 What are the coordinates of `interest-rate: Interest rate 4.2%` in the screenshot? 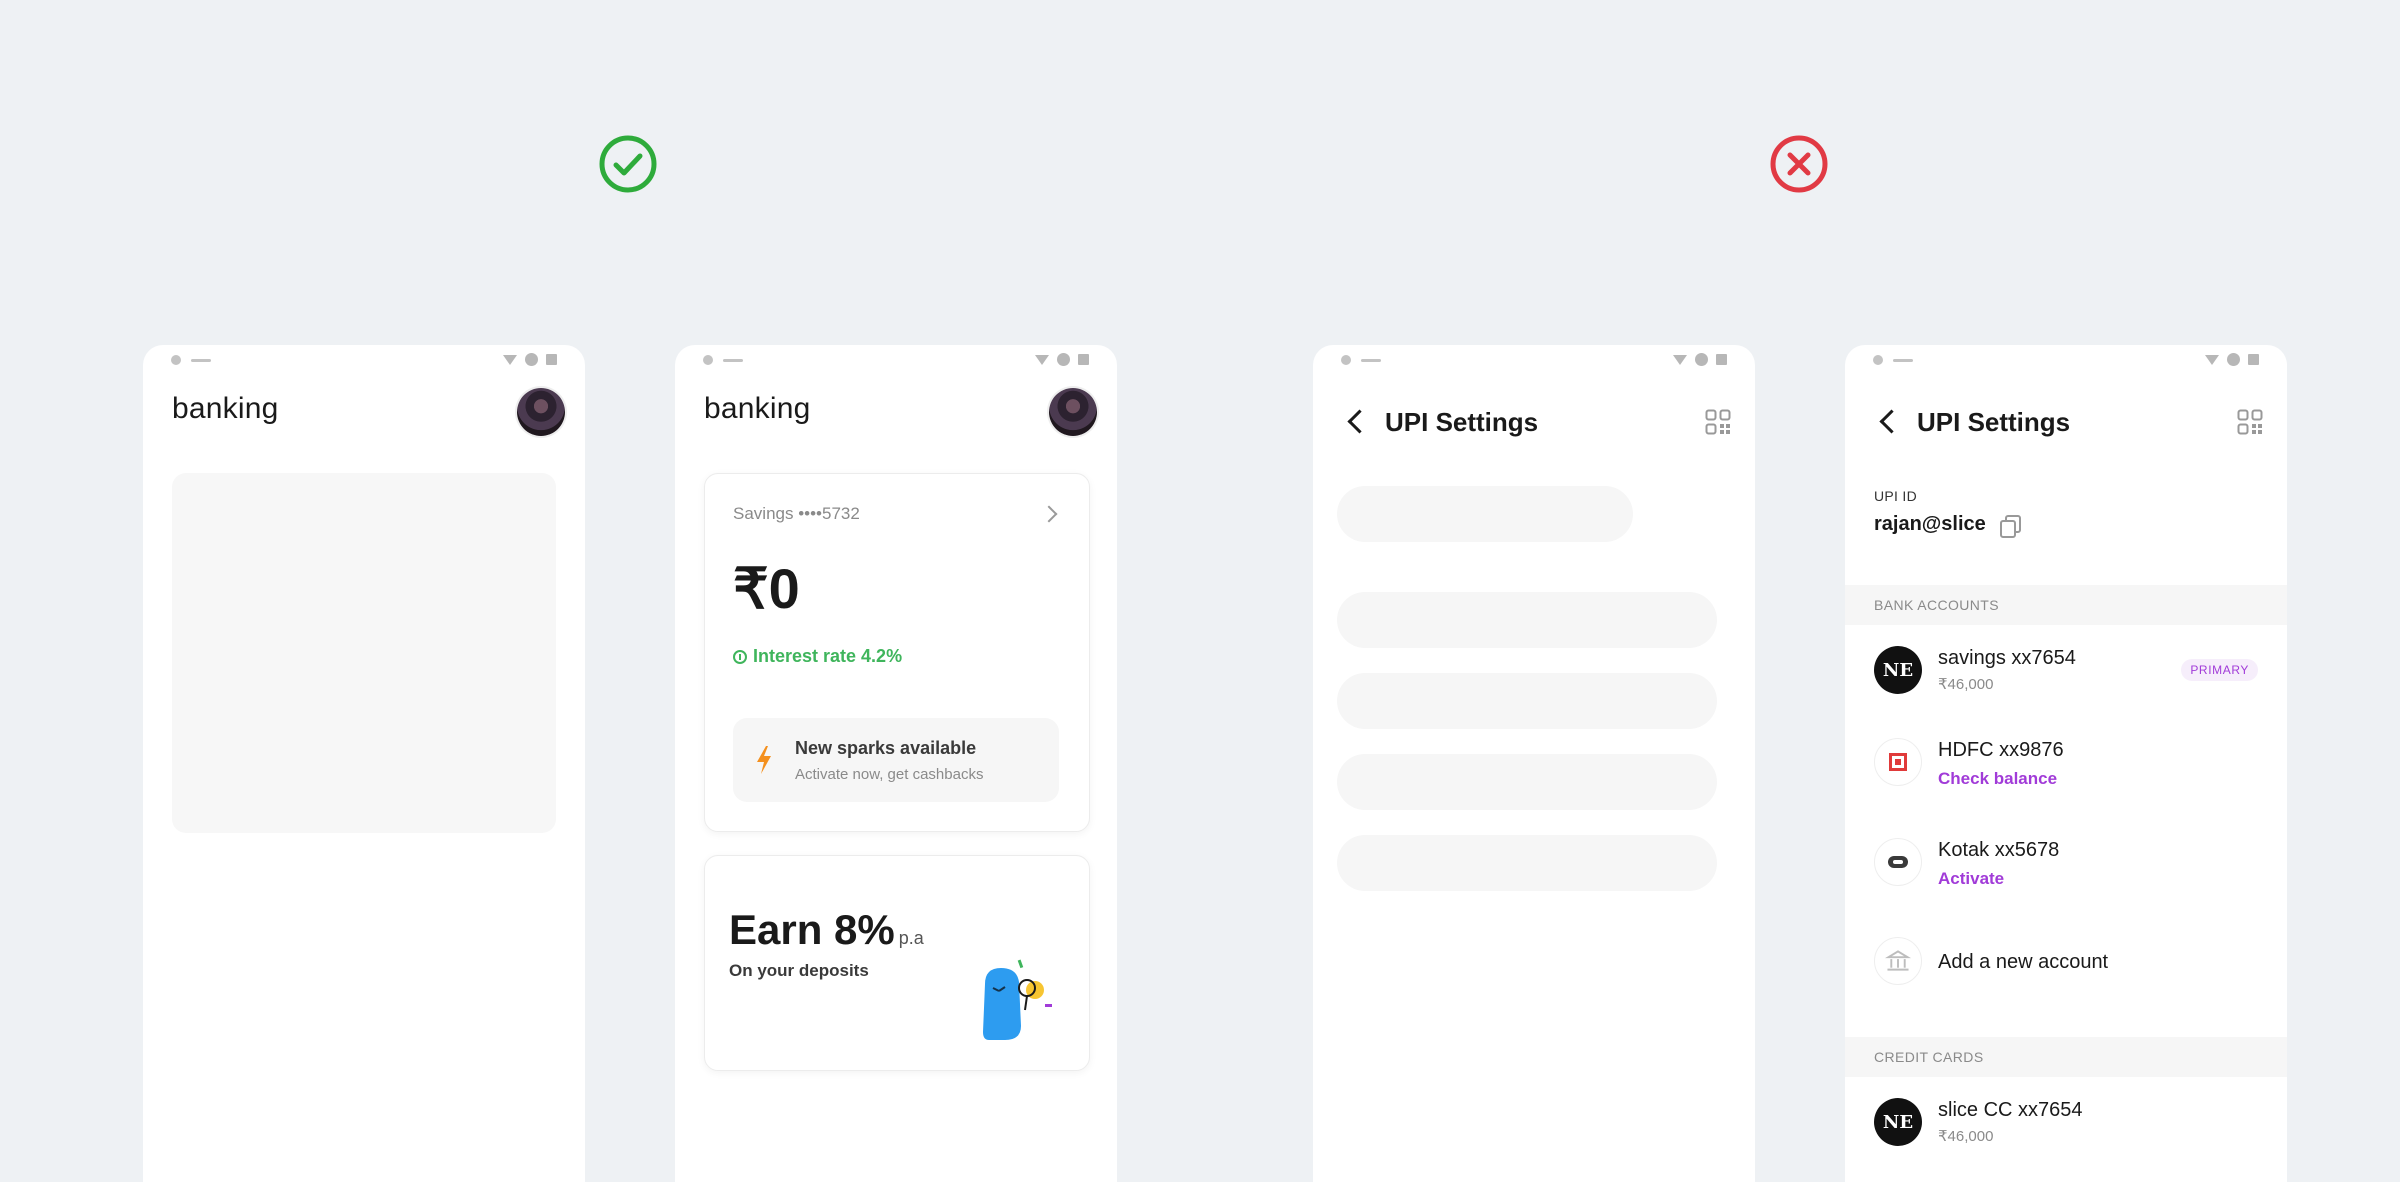 It's located at (817, 656).